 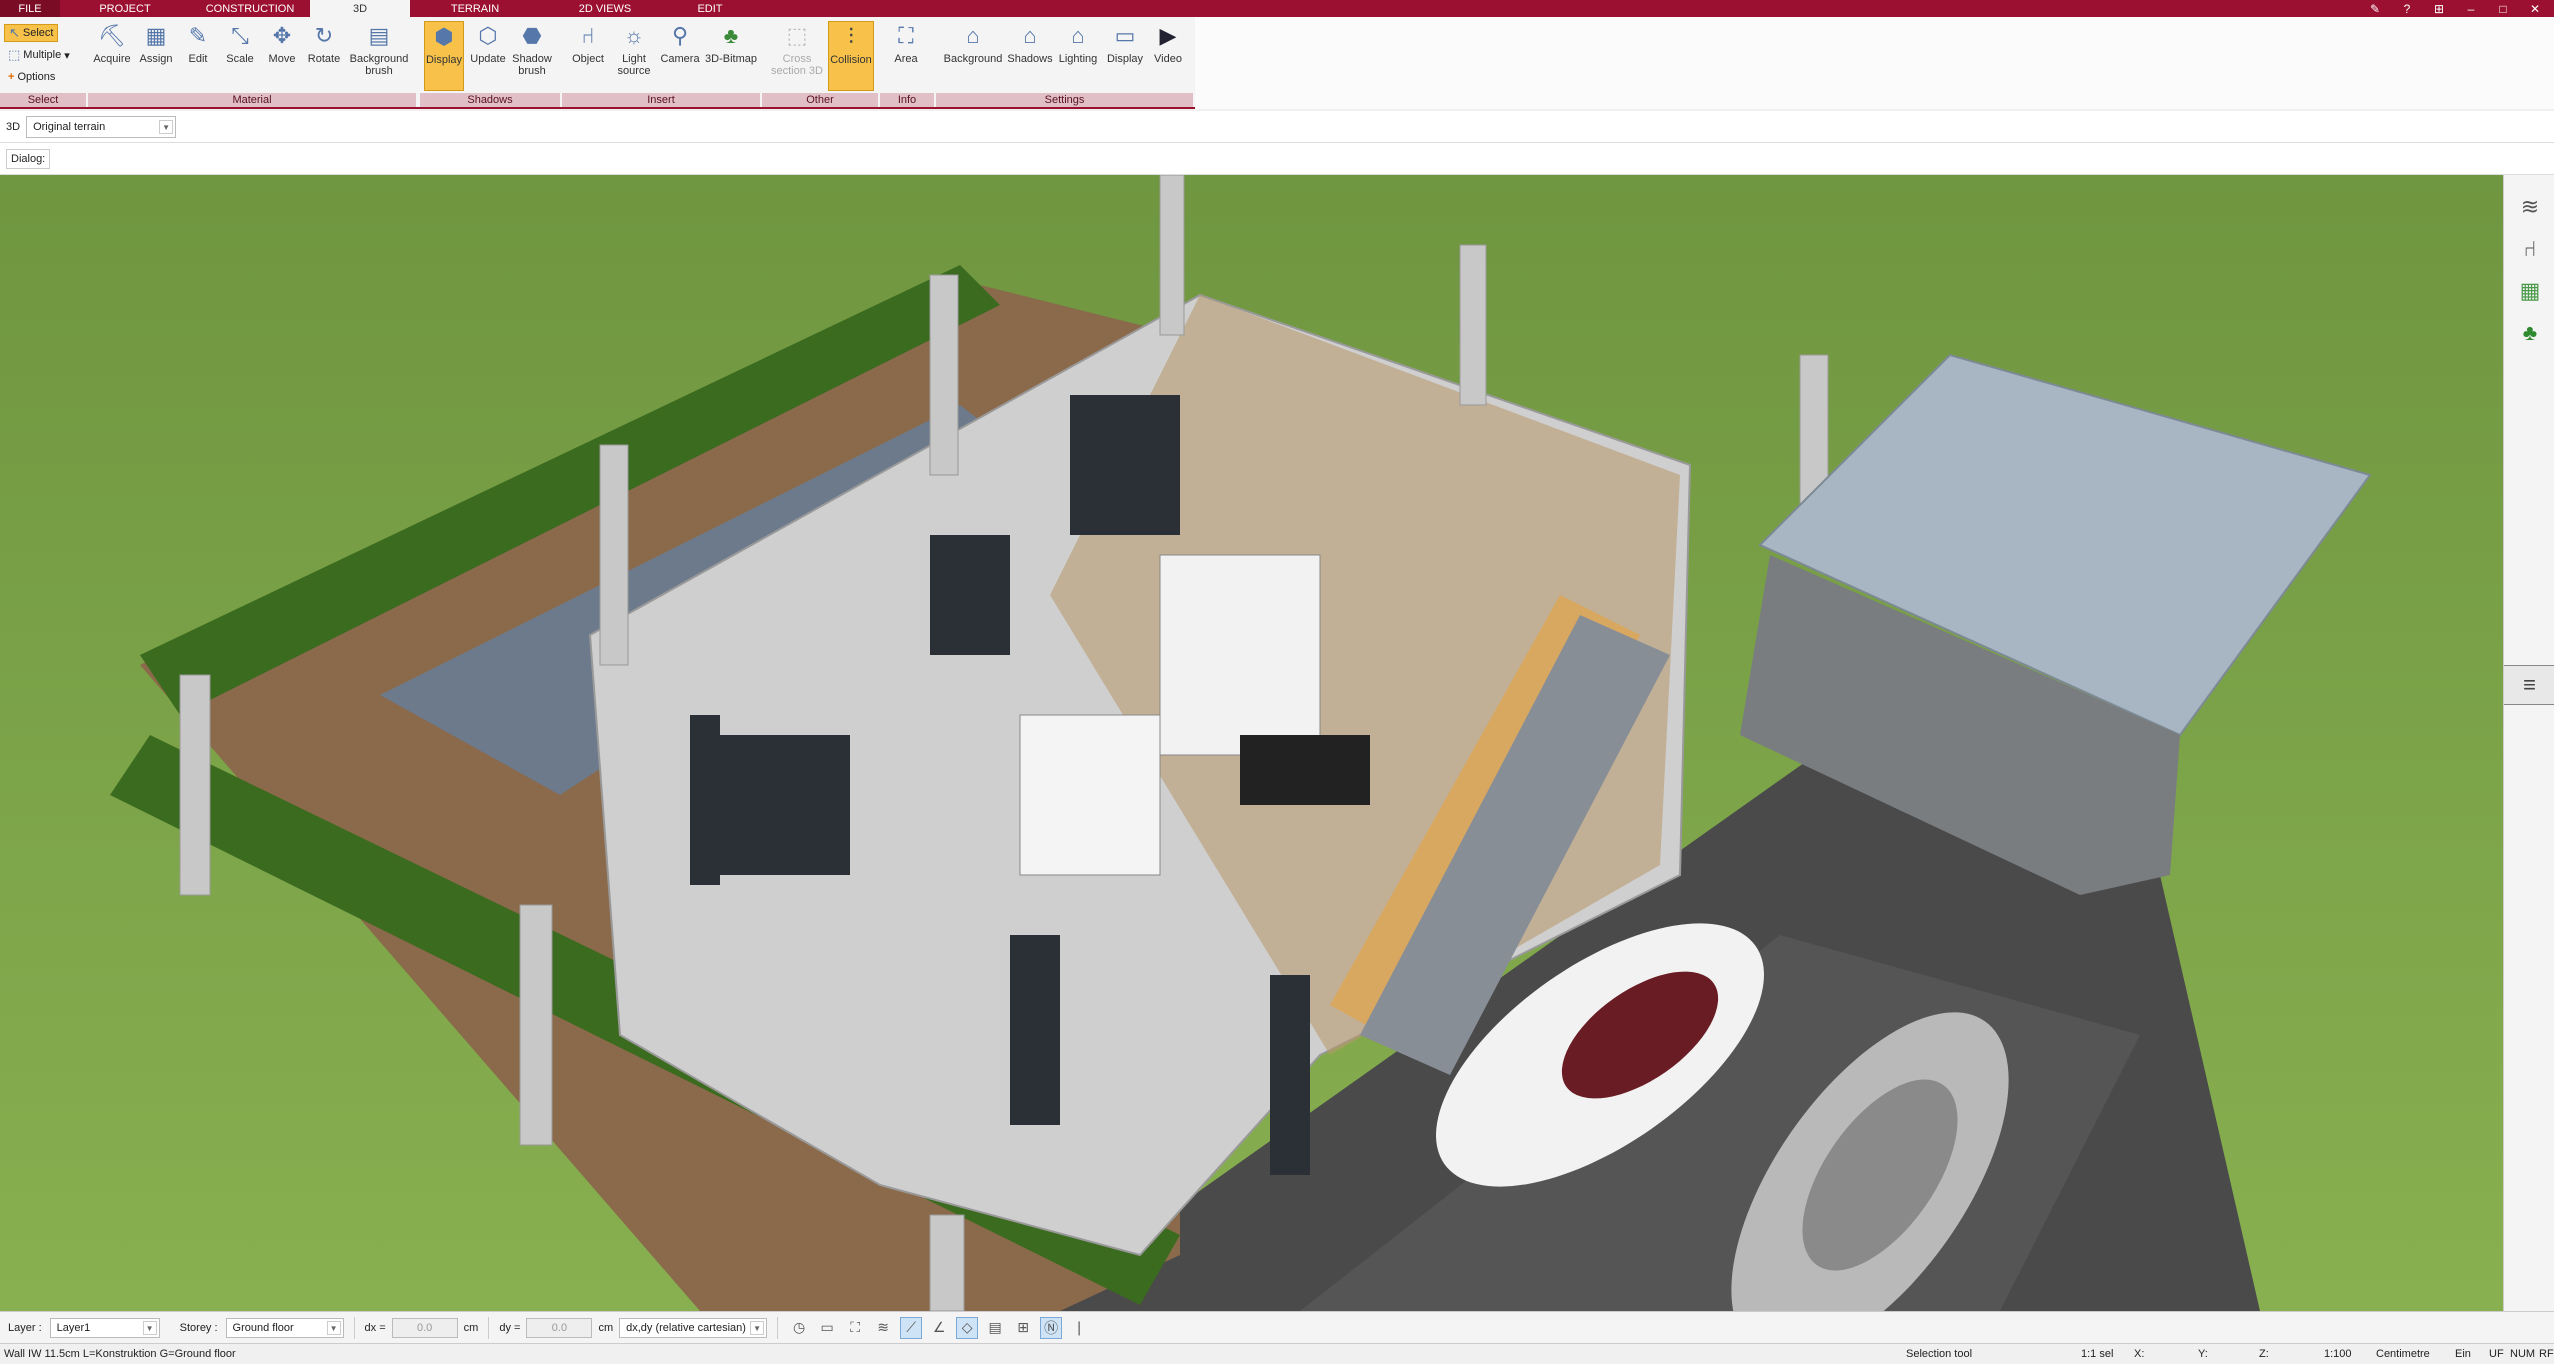 What do you see at coordinates (799, 1328) in the screenshot?
I see `clock-icon: ◷` at bounding box center [799, 1328].